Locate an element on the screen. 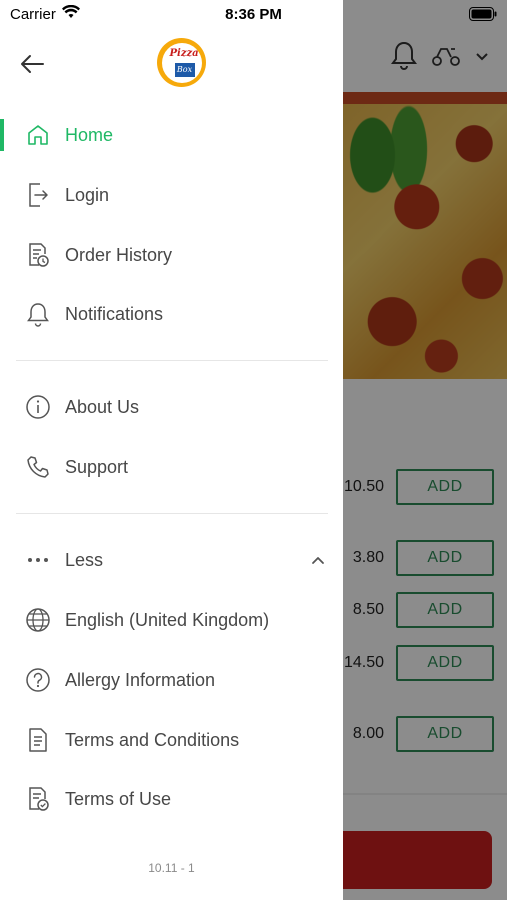 The image size is (507, 900). menu-item-login: Login is located at coordinates (171, 195).